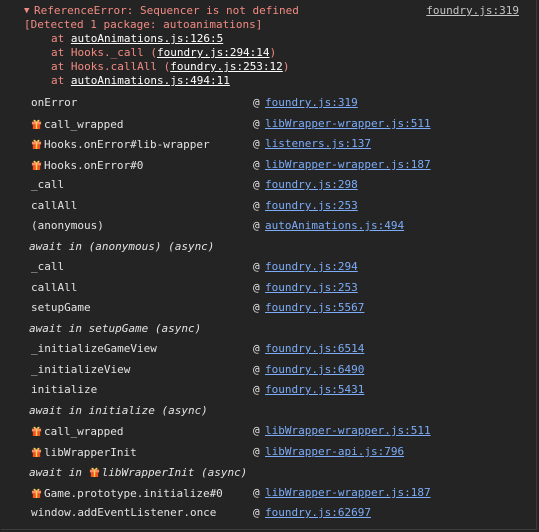 The image size is (539, 532). I want to click on frame-function-name: Hooks.onError#0, so click(87, 165).